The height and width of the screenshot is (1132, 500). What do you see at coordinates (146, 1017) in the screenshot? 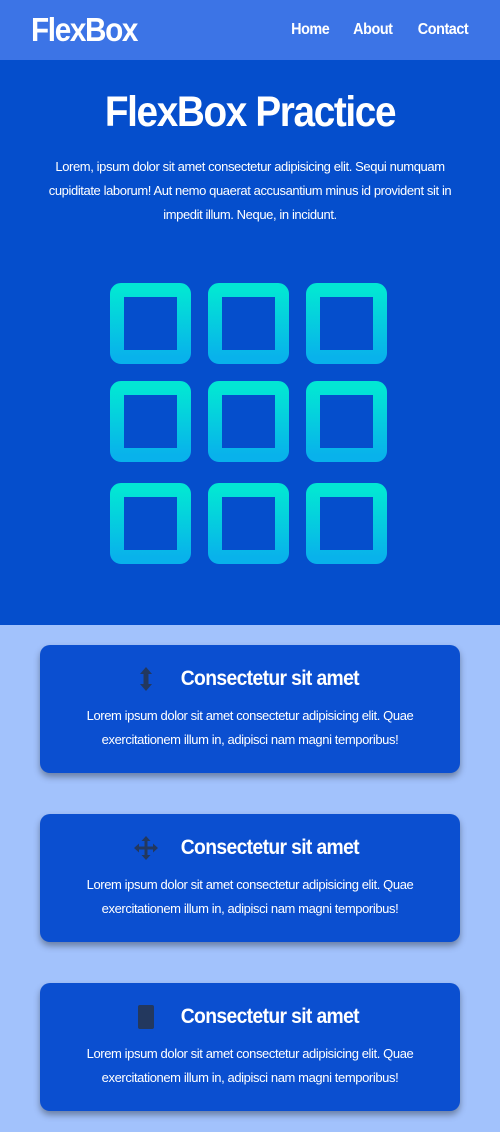
I see `mobile-icon` at bounding box center [146, 1017].